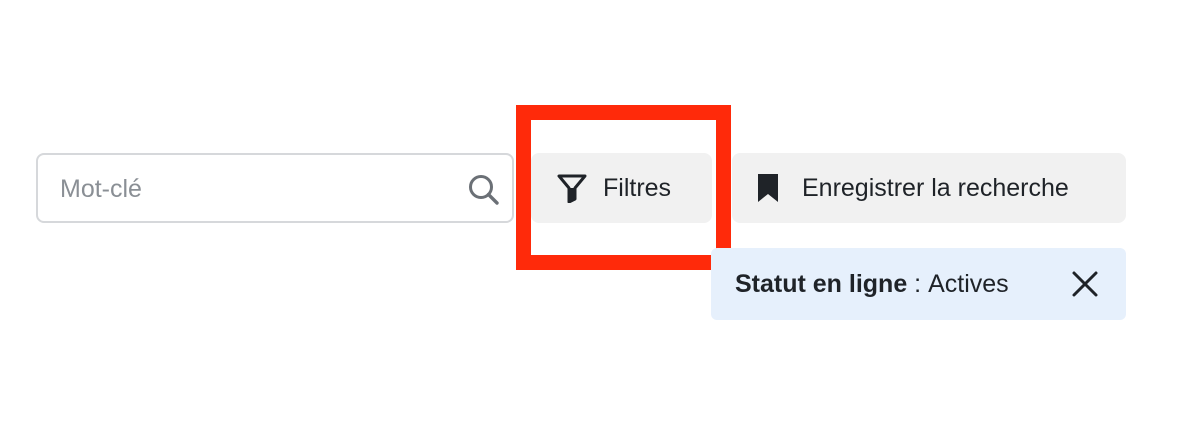  I want to click on filters-button-label: Filtres, so click(637, 187).